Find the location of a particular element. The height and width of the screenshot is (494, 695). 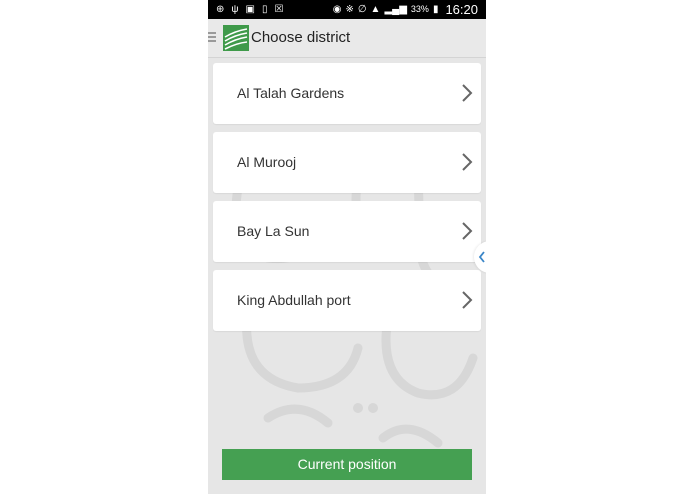

district-label: Al Murooj is located at coordinates (267, 162).